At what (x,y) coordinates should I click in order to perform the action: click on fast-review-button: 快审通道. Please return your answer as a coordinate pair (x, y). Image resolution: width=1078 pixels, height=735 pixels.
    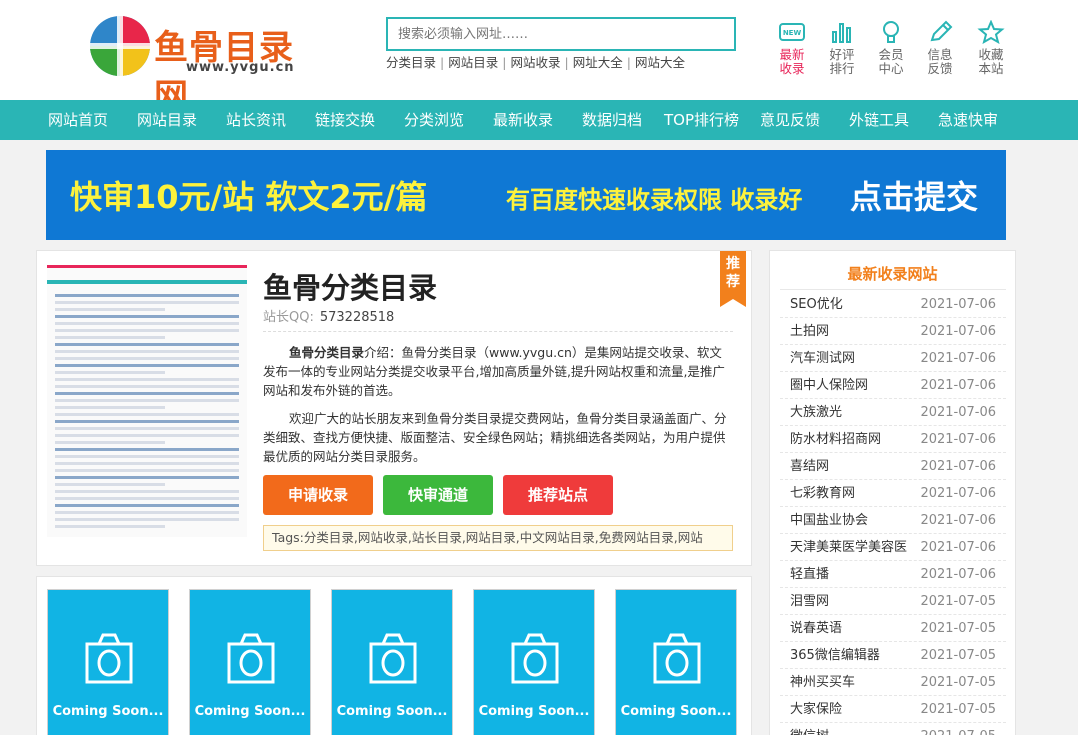
    Looking at the image, I should click on (438, 495).